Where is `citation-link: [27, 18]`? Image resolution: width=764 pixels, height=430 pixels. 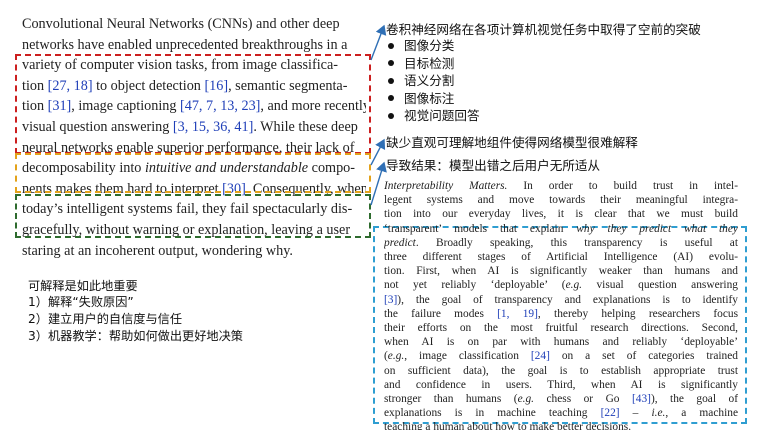 citation-link: [27, 18] is located at coordinates (70, 86).